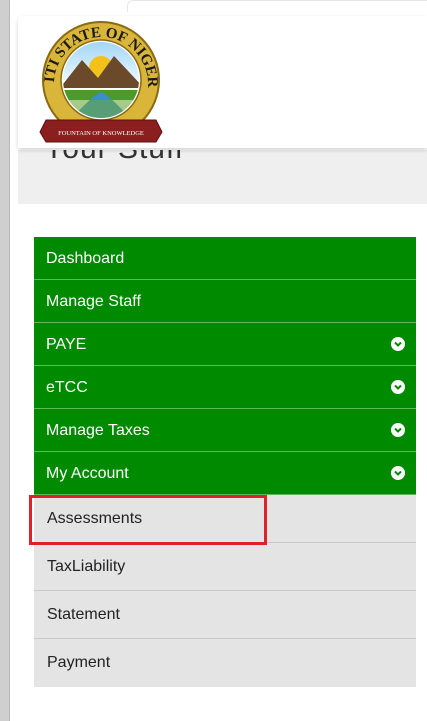 This screenshot has width=427, height=721. What do you see at coordinates (225, 344) in the screenshot?
I see `sidebar-item-paye: PAYE` at bounding box center [225, 344].